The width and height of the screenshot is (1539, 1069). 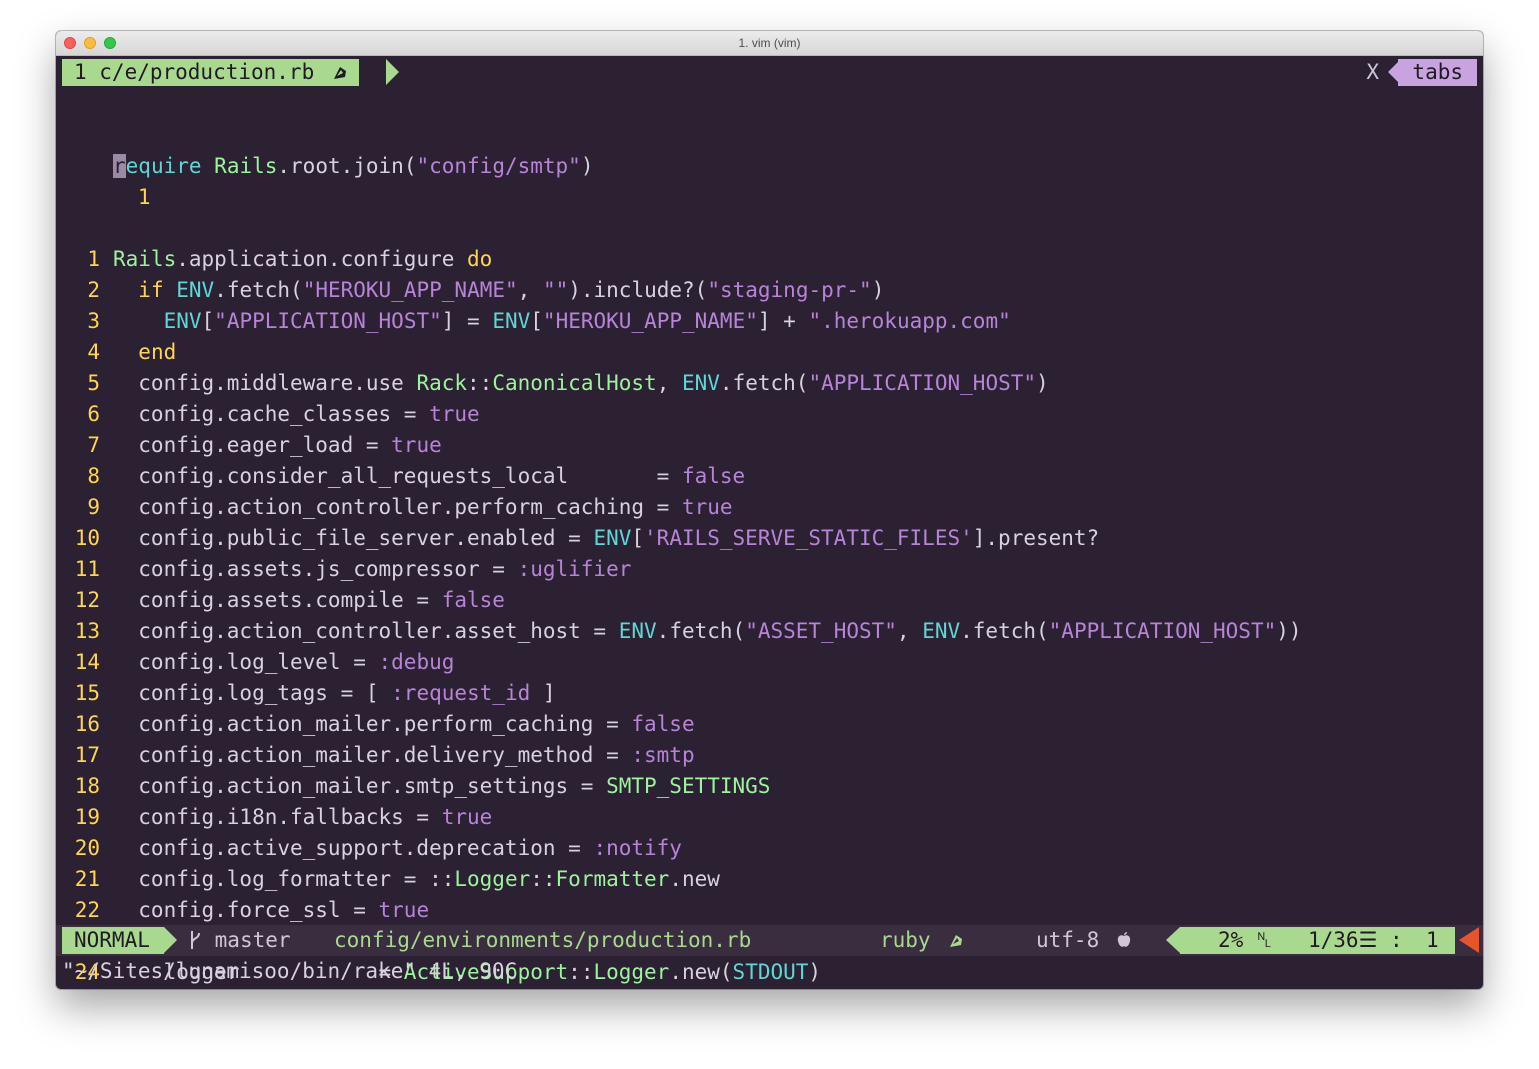 I want to click on vim-tabline: 1 c/e/production.rb X tabs, so click(x=769, y=72).